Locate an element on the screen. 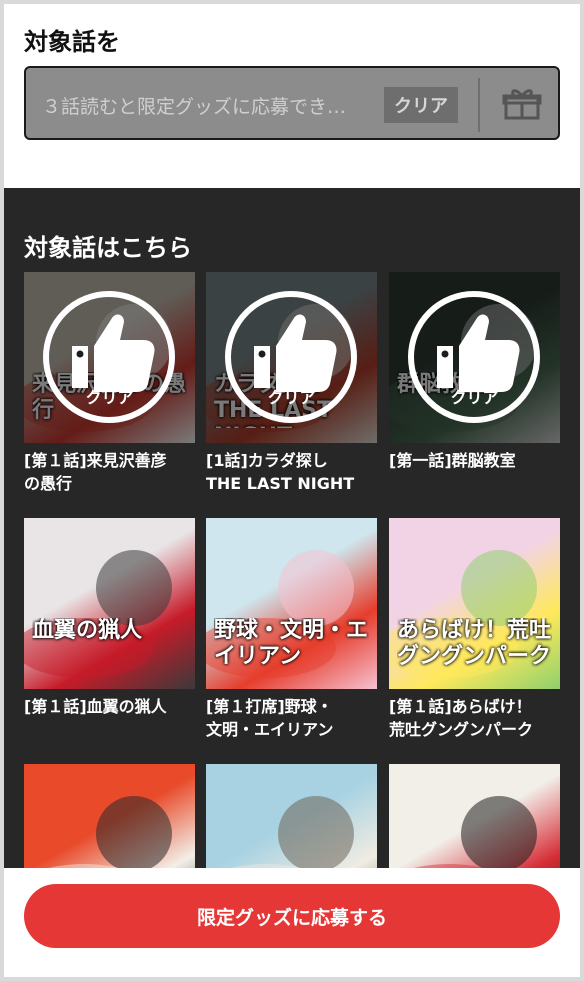 The width and height of the screenshot is (584, 981). cta-section: 限定グッズに応募する is located at coordinates (292, 922).